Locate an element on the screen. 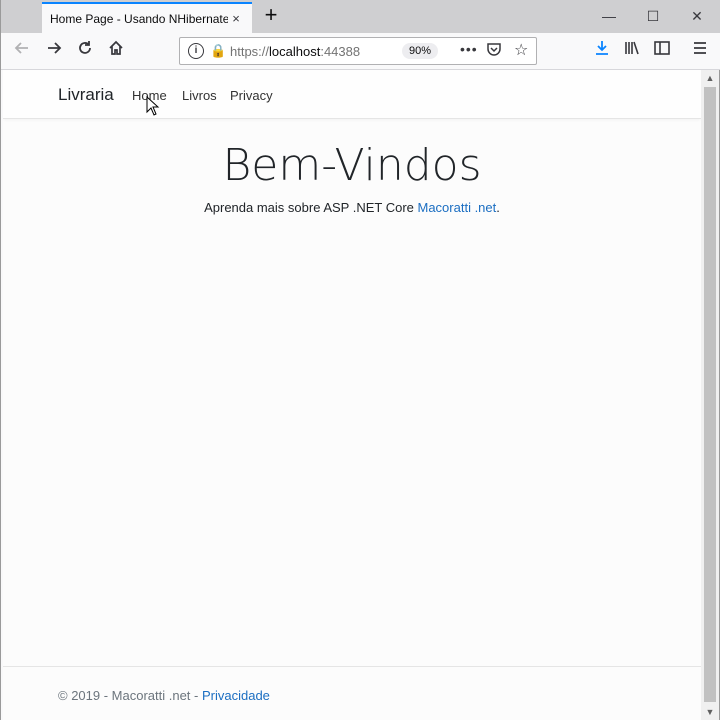 The height and width of the screenshot is (720, 720). reload-icon is located at coordinates (85, 51).